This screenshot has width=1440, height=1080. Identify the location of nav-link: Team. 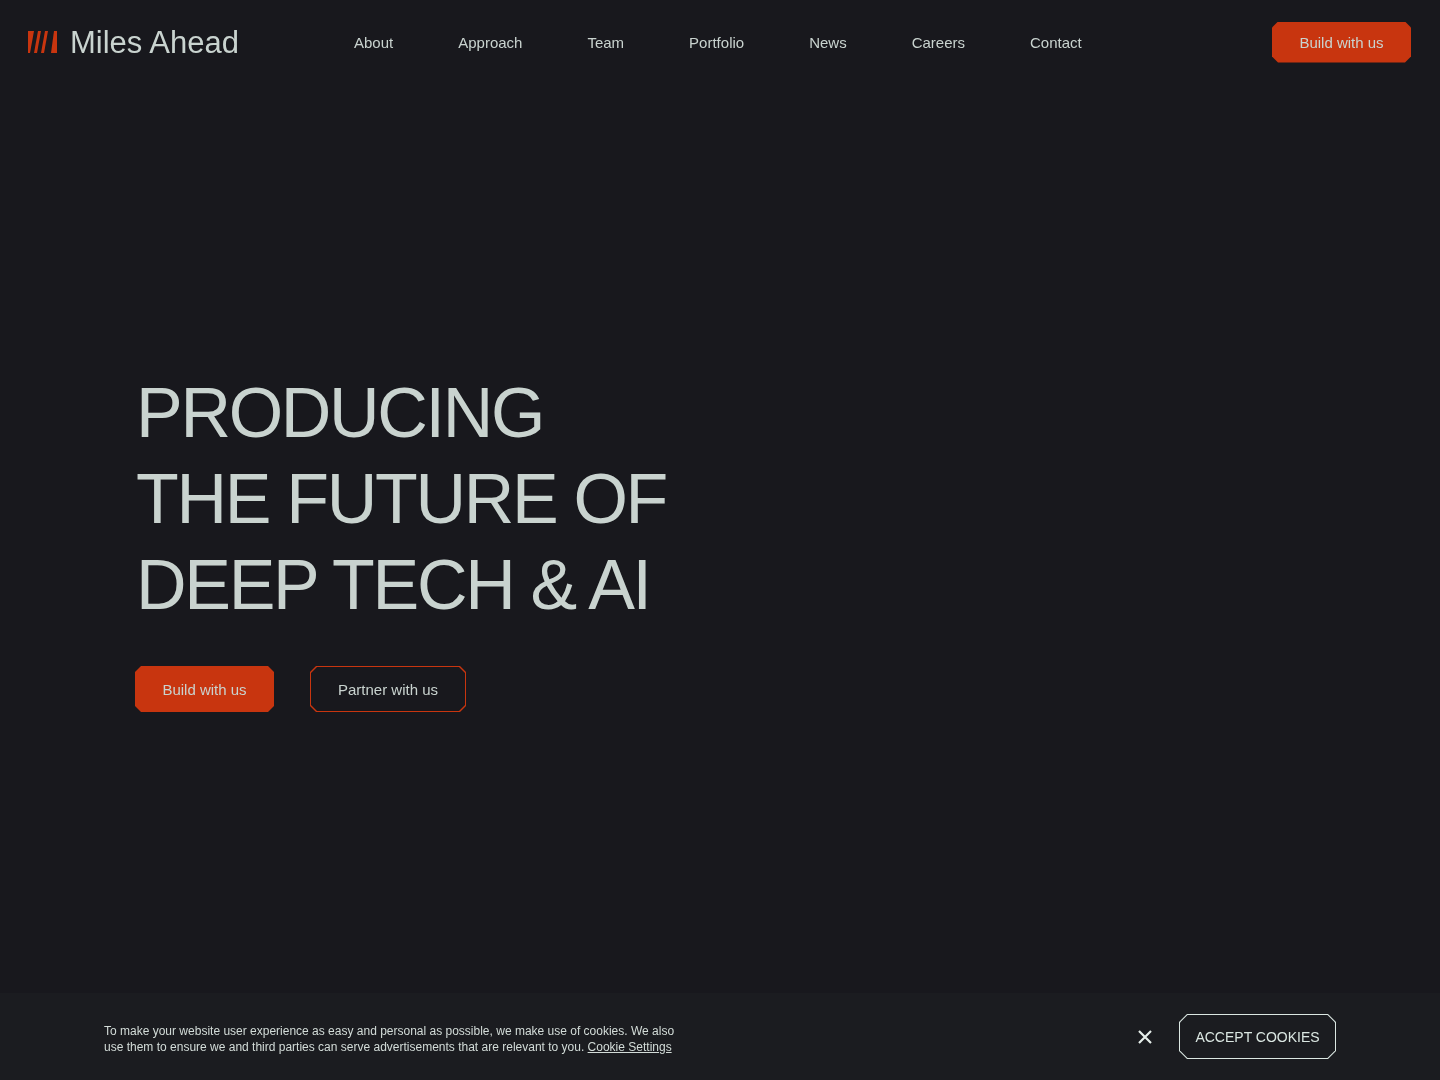
(606, 42).